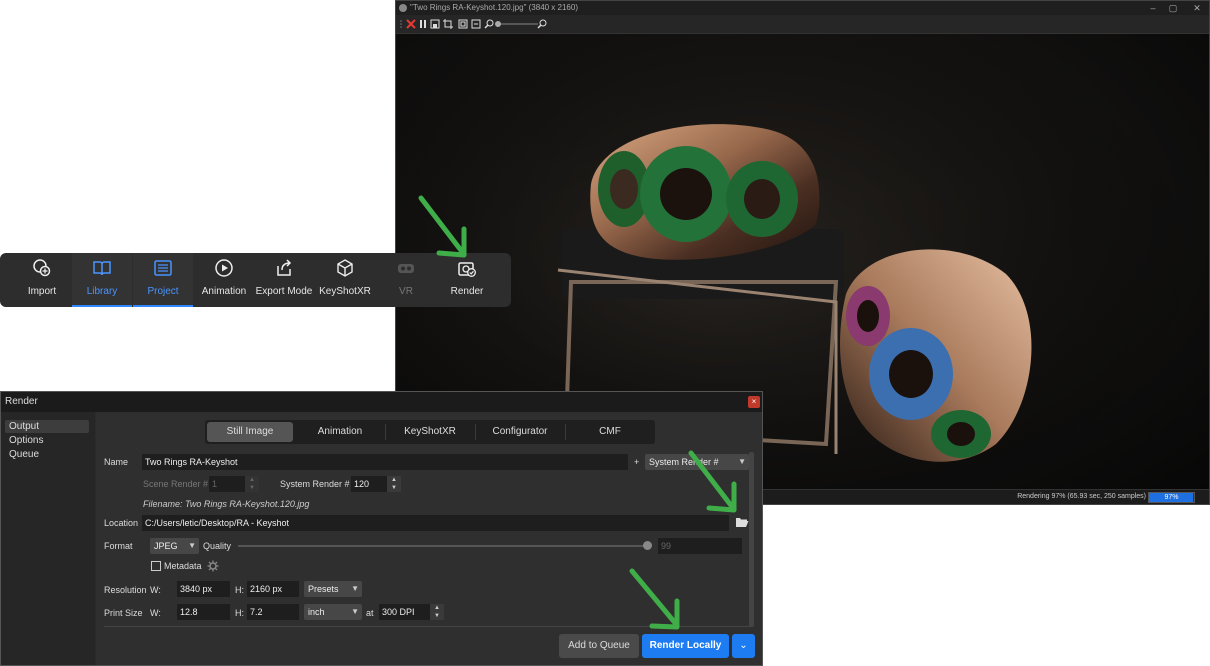  I want to click on resolution-width-input: 3840 px, so click(203, 589).